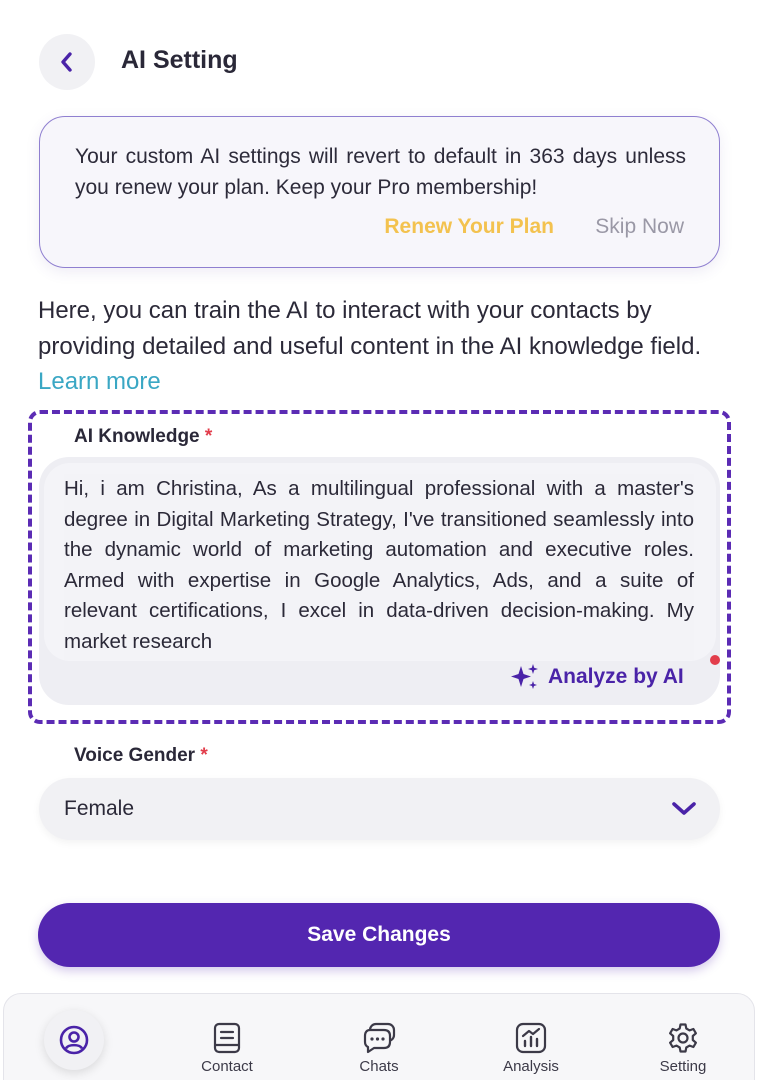  Describe the element at coordinates (99, 381) in the screenshot. I see `learn-more-link: Learn more` at that location.